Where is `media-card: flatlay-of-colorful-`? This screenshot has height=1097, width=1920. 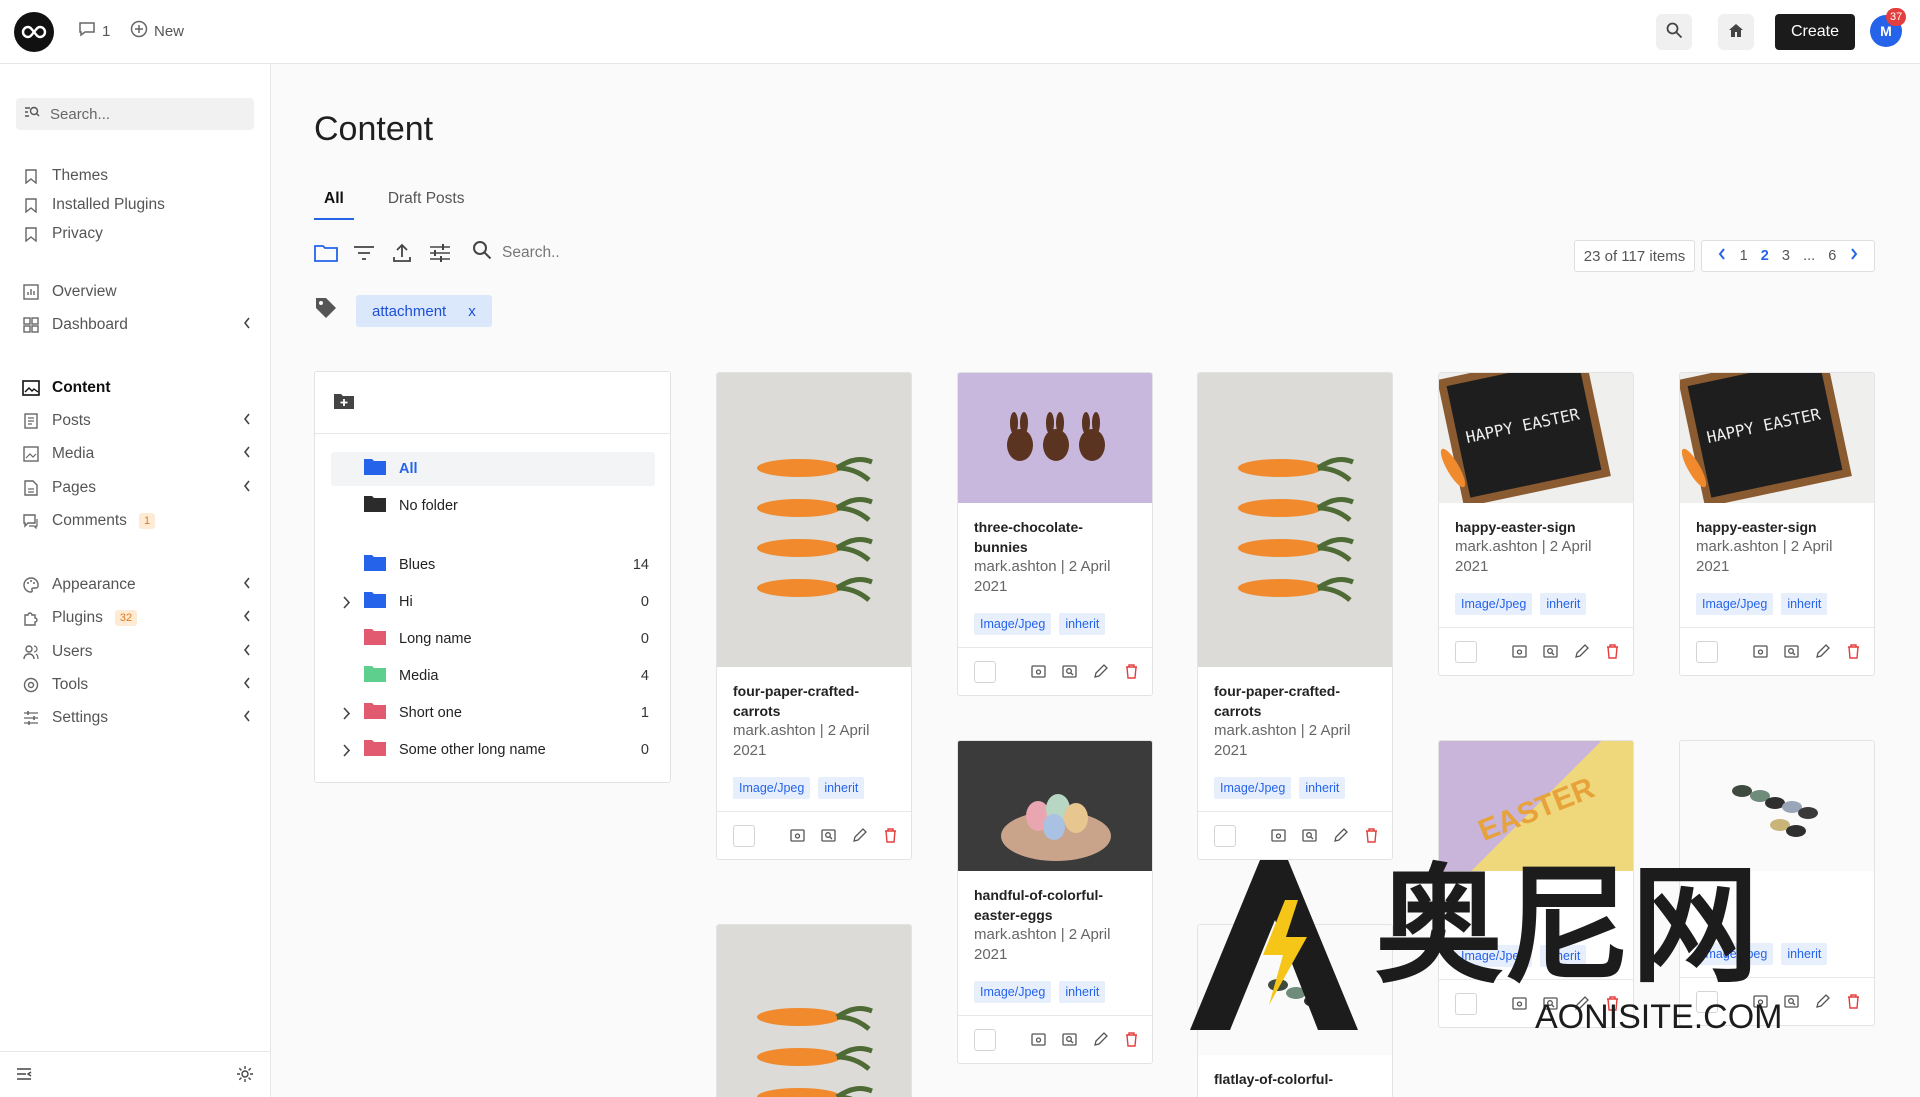
media-card: flatlay-of-colorful- is located at coordinates (1295, 1010).